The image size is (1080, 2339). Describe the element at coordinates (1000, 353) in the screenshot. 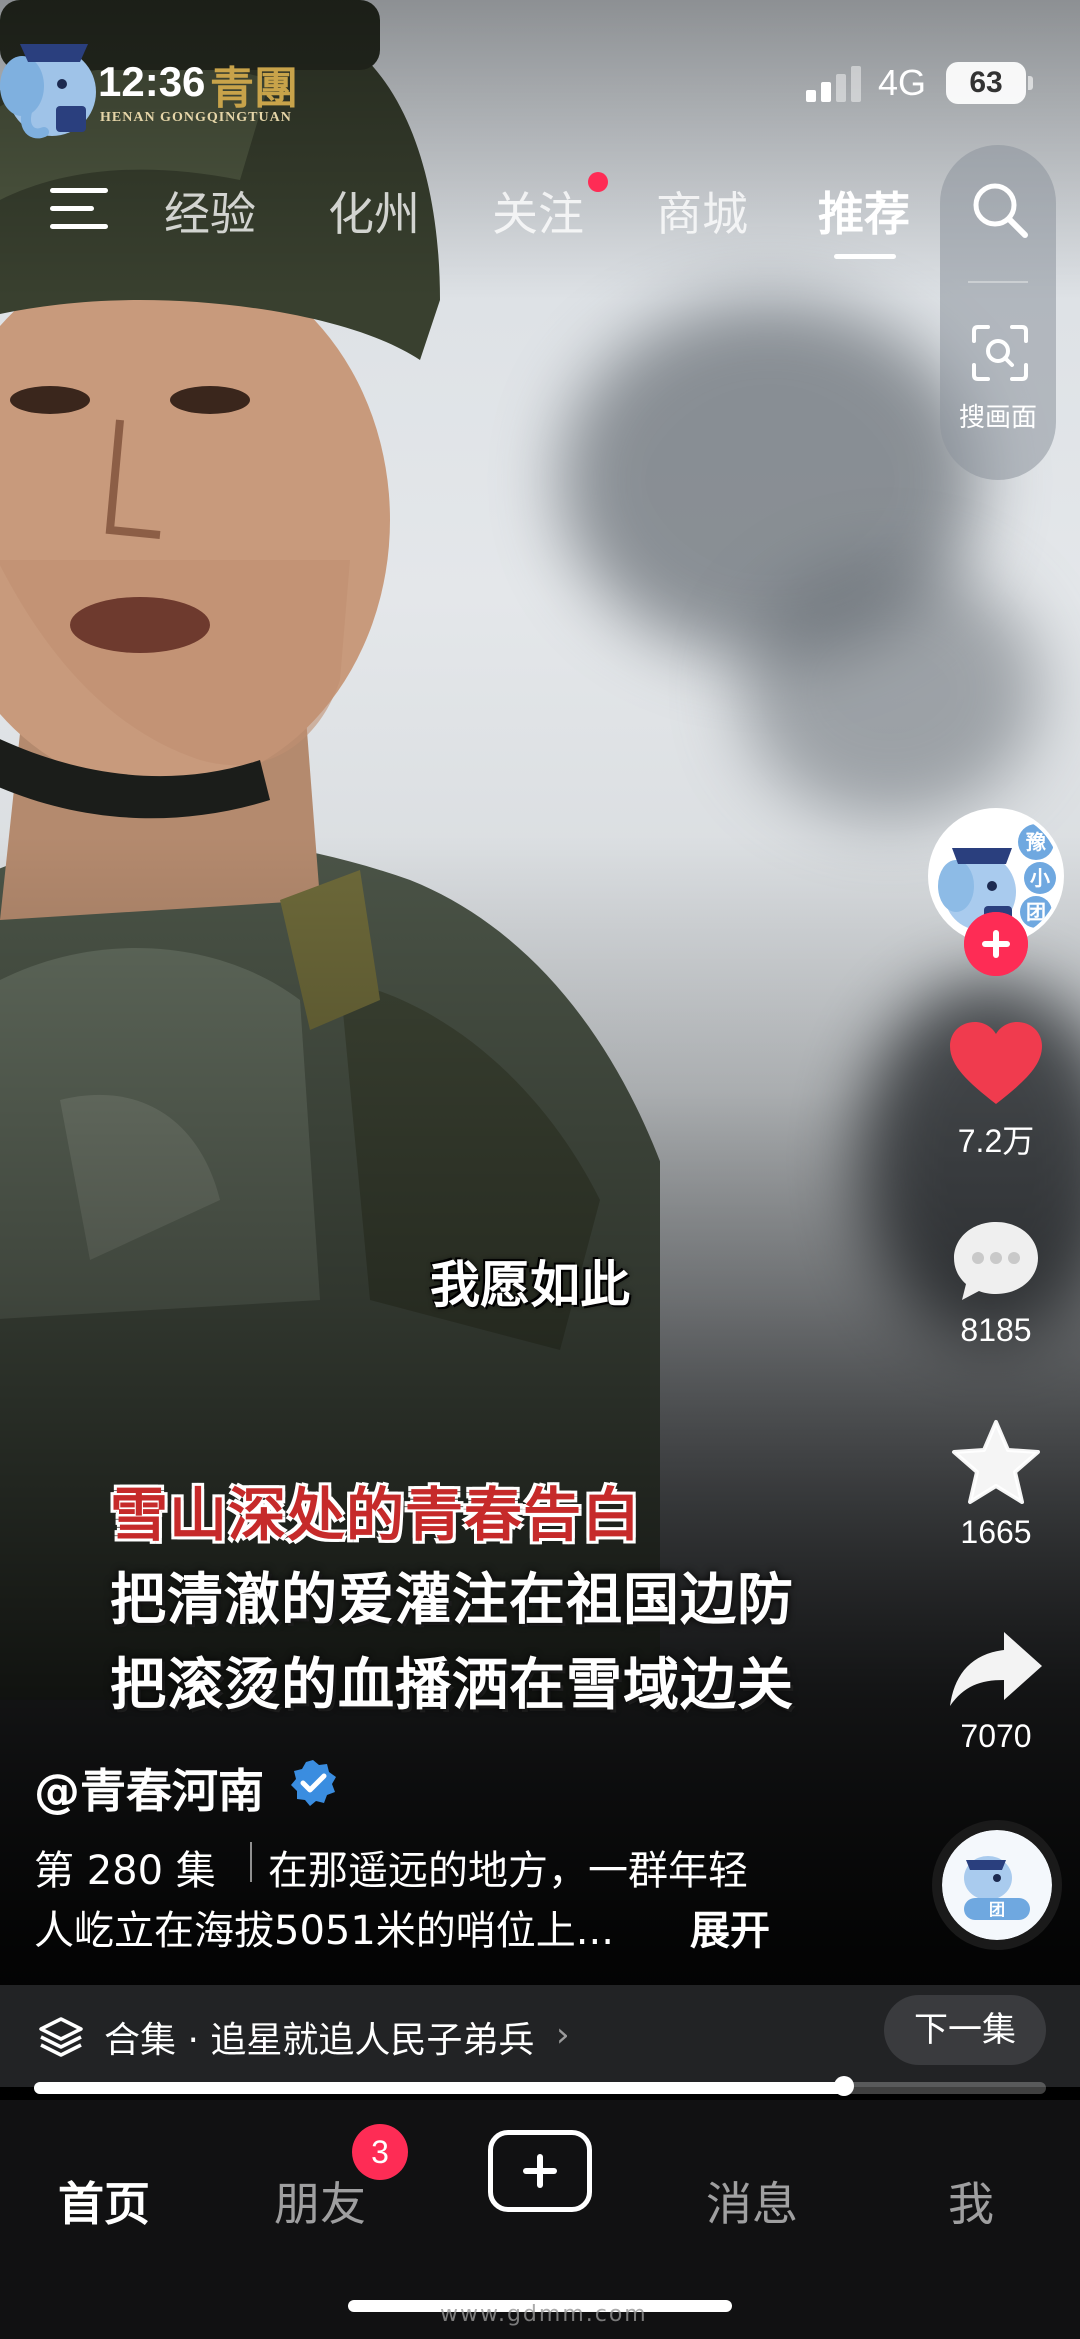

I see `image-search-icon` at that location.